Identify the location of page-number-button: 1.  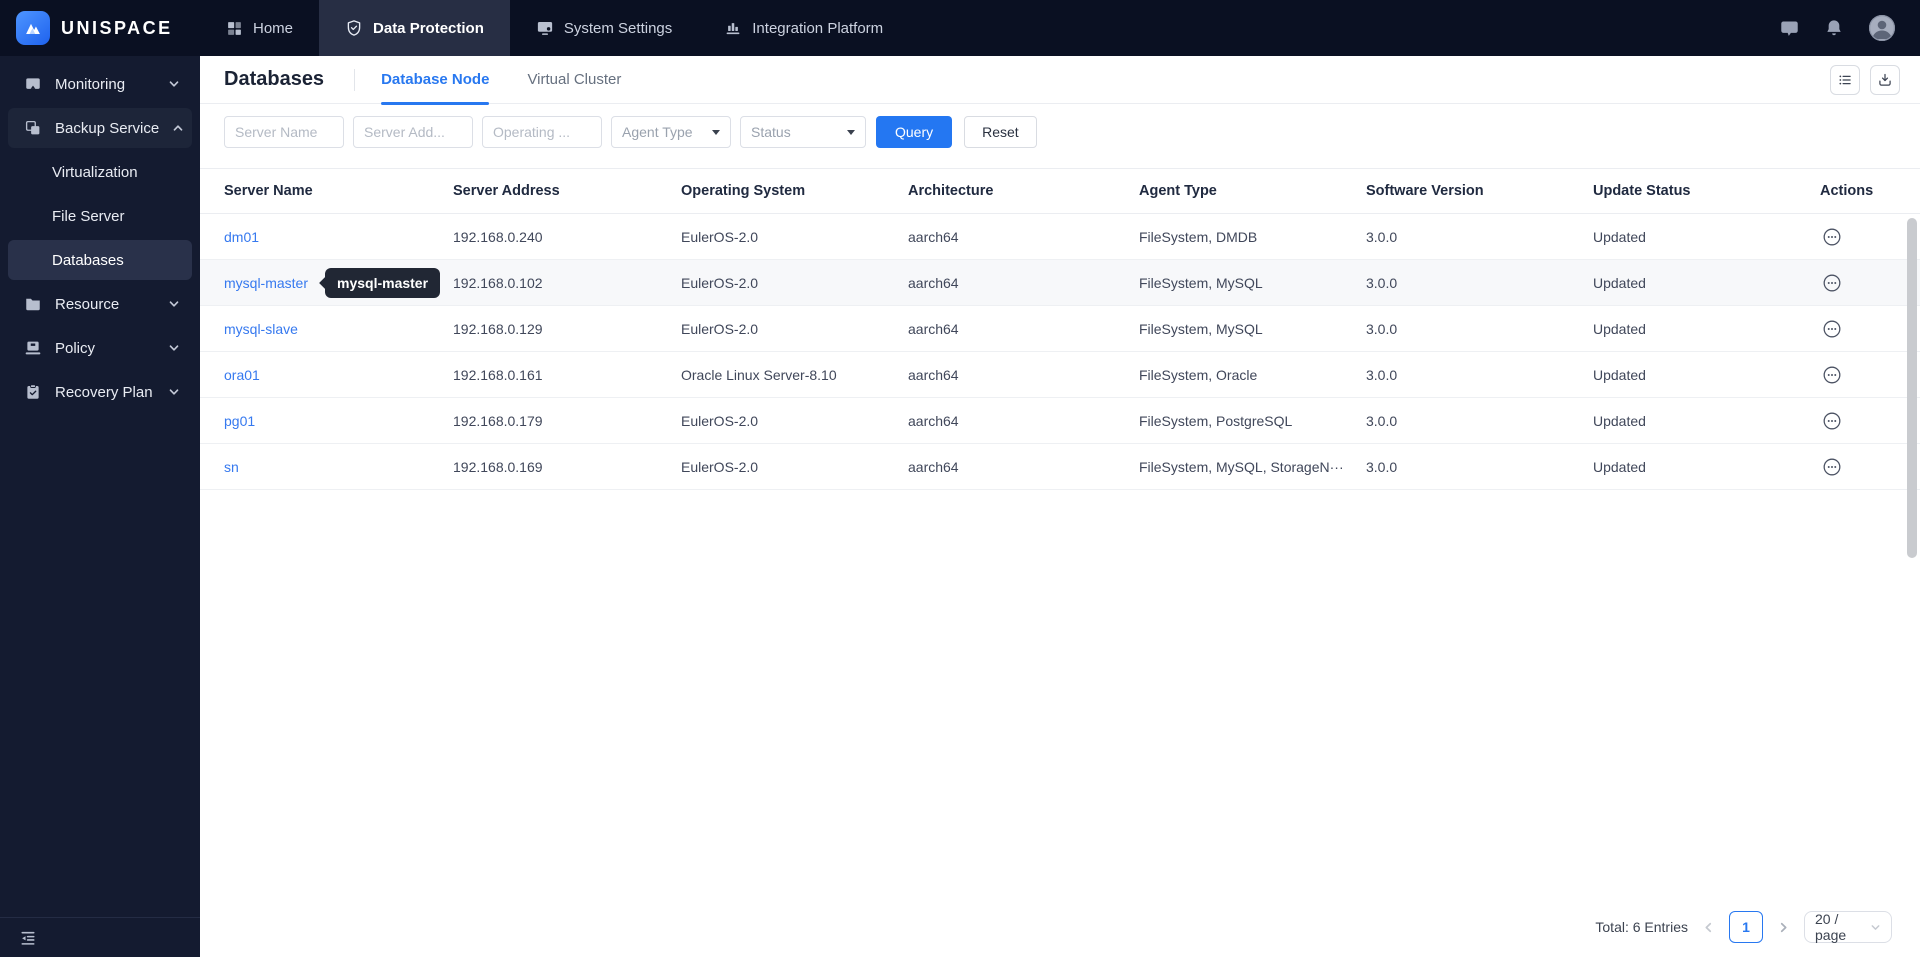
(1746, 927).